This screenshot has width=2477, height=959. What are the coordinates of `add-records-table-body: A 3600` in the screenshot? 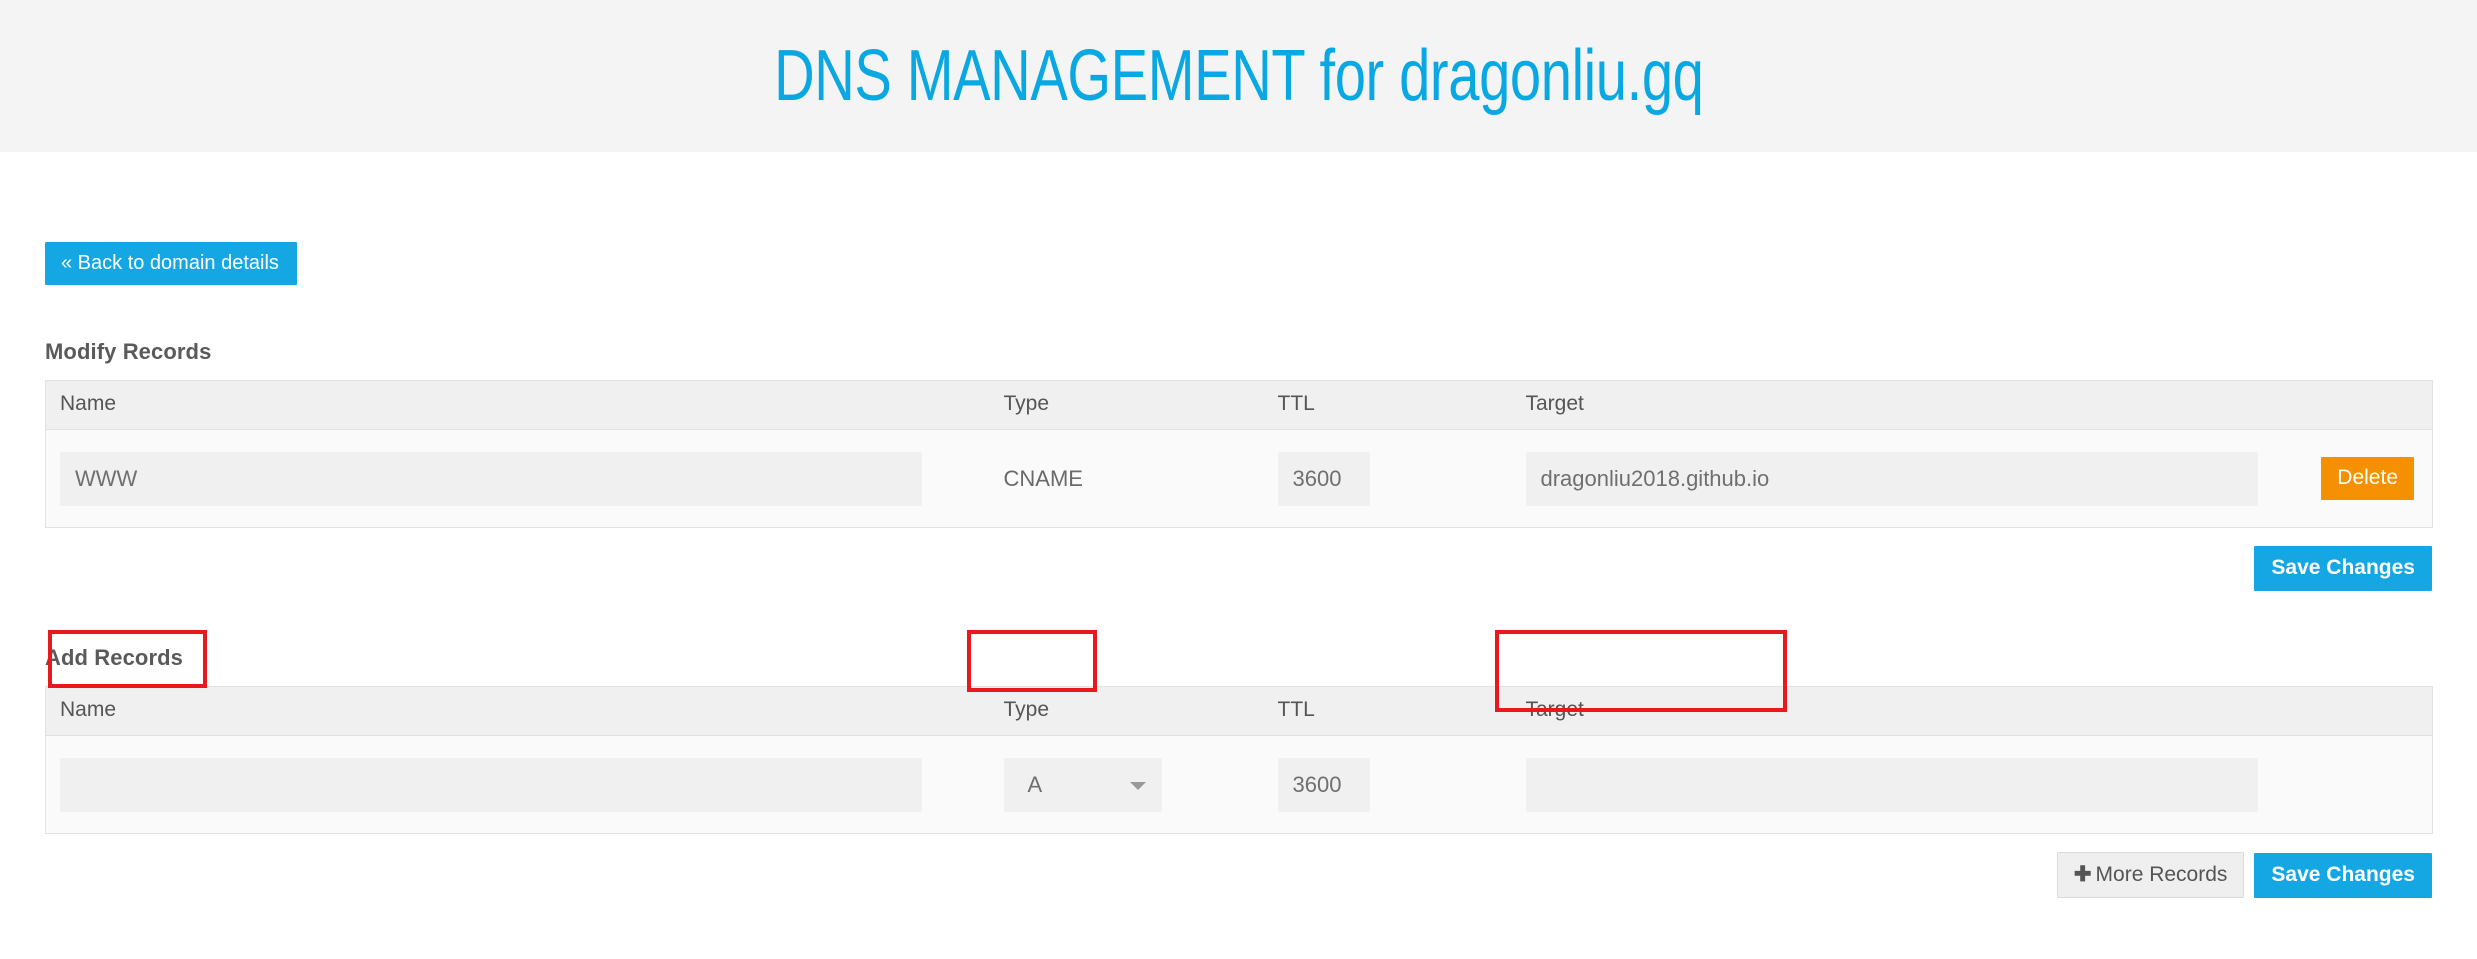 It's located at (1239, 784).